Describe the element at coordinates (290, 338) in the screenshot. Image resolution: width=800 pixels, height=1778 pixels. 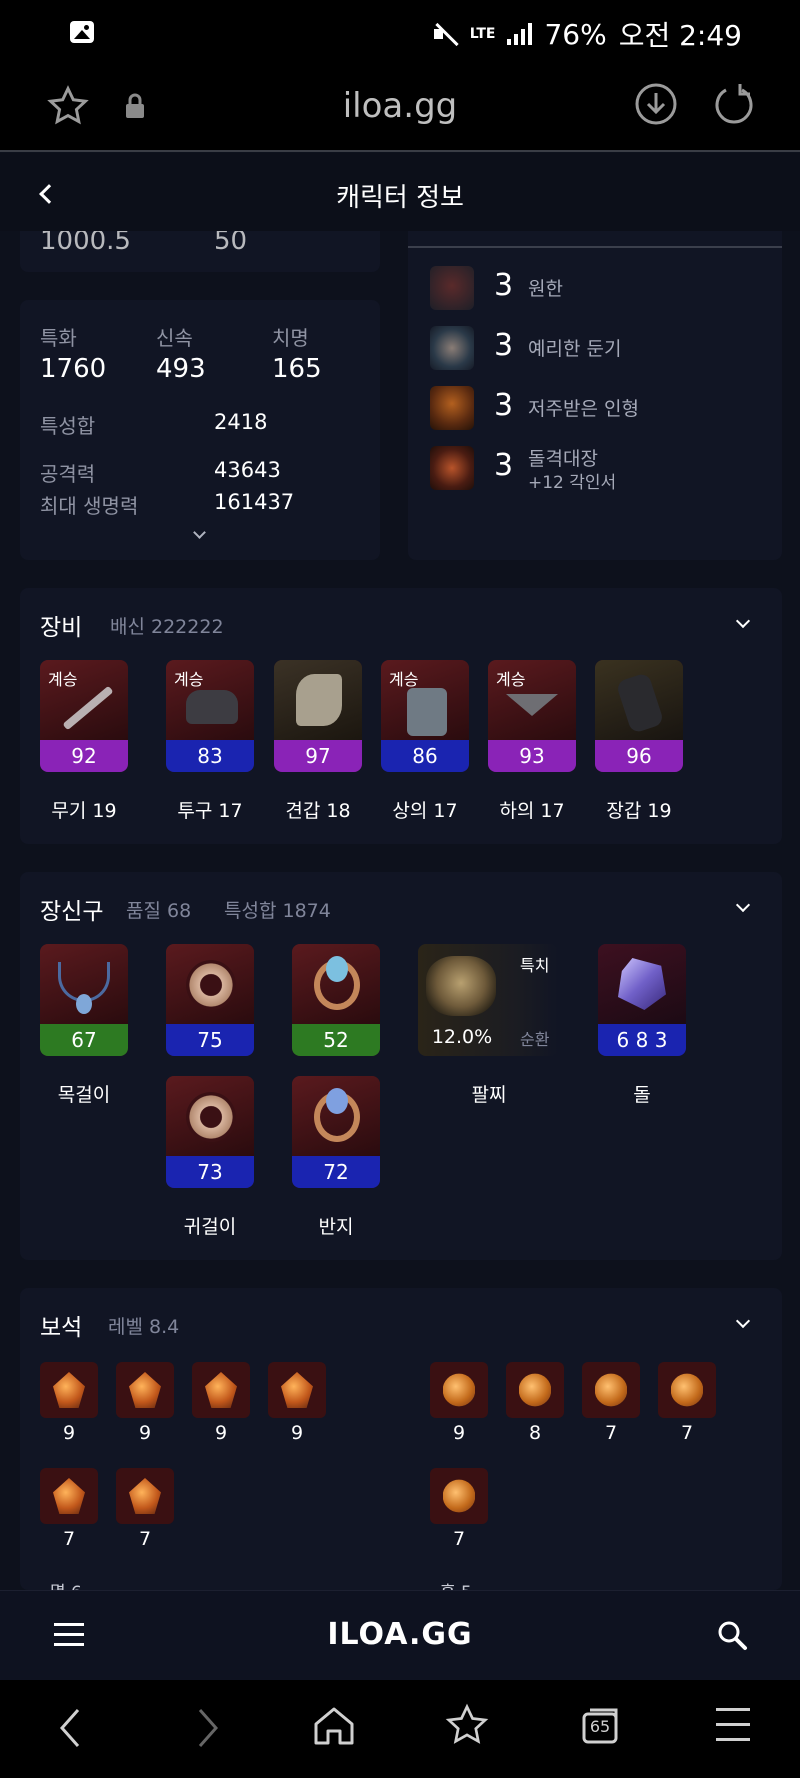
I see `stat-label-3: 치명` at that location.